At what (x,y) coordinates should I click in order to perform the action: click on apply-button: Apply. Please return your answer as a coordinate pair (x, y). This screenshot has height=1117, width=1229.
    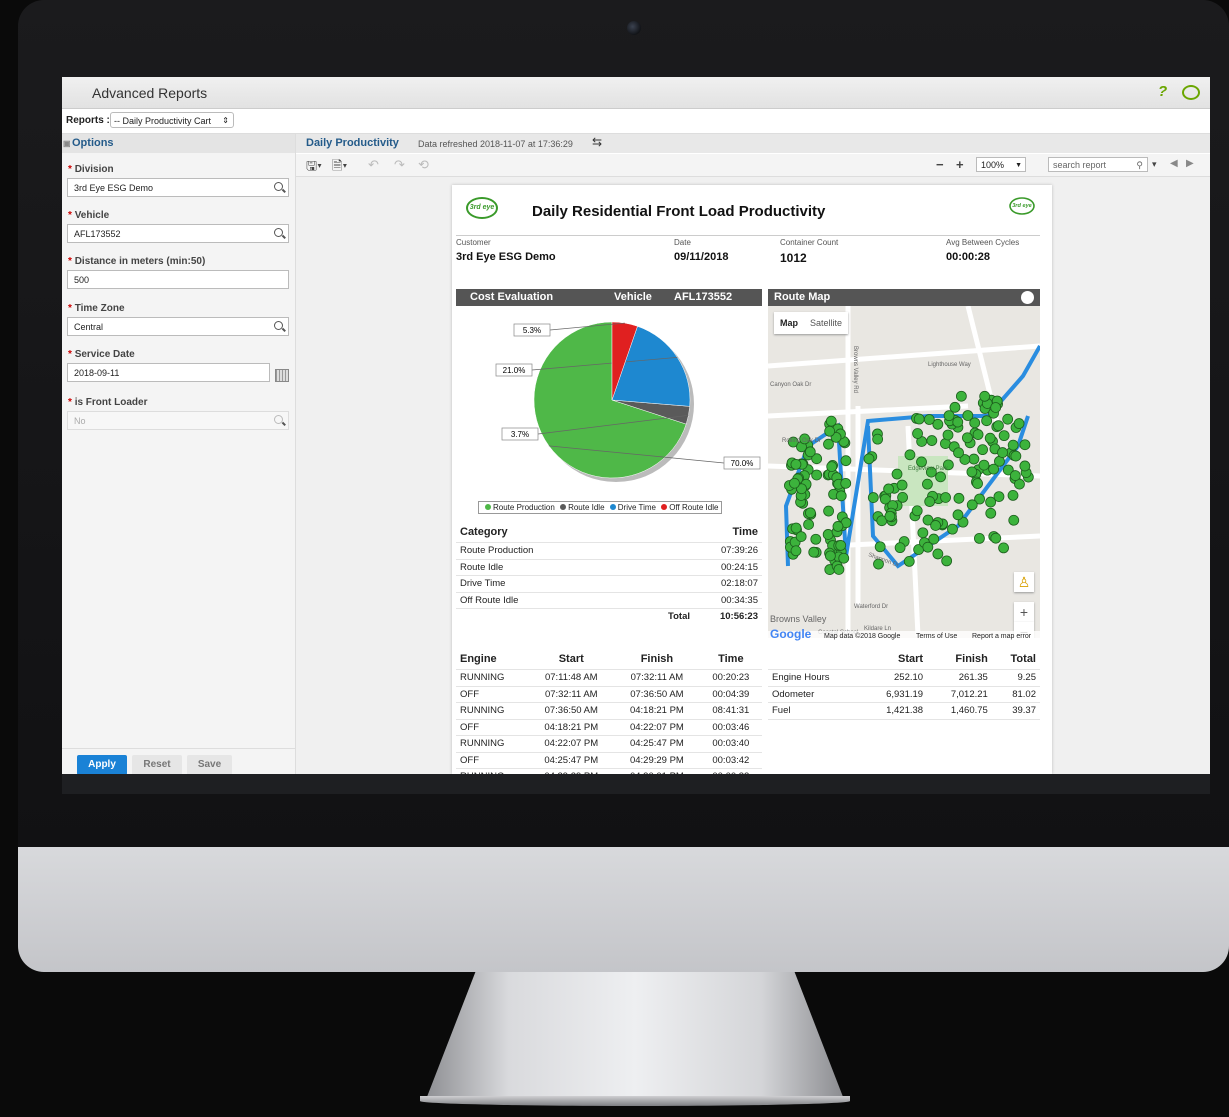
    Looking at the image, I should click on (102, 764).